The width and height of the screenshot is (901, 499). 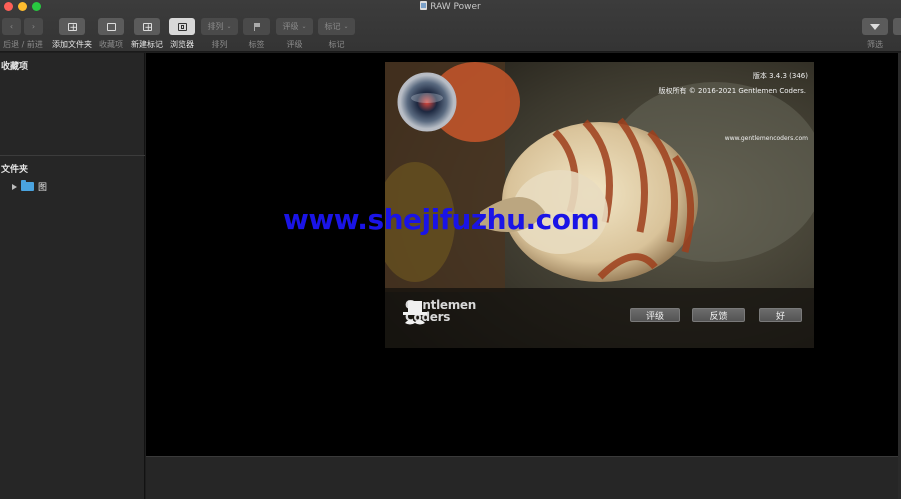 I want to click on sidebar-divider, so click(x=72, y=155).